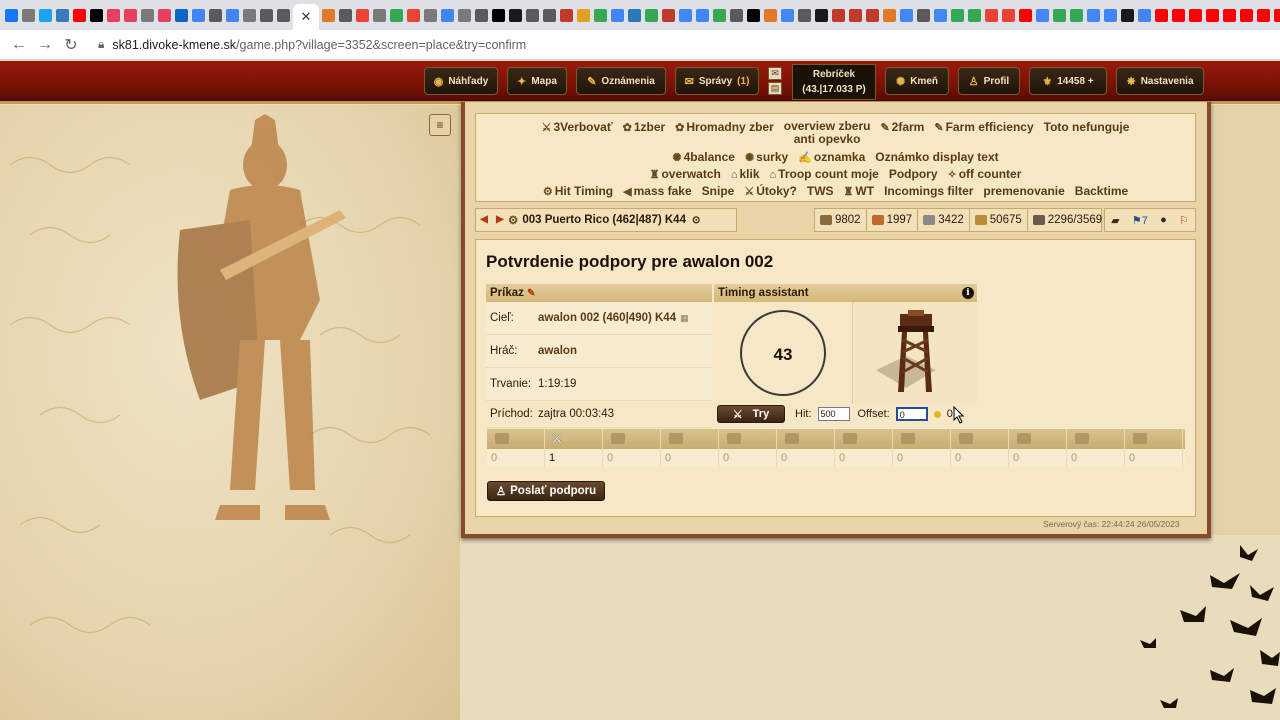  Describe the element at coordinates (936, 157) in the screenshot. I see `quickbar-item: Oznámko display text` at that location.